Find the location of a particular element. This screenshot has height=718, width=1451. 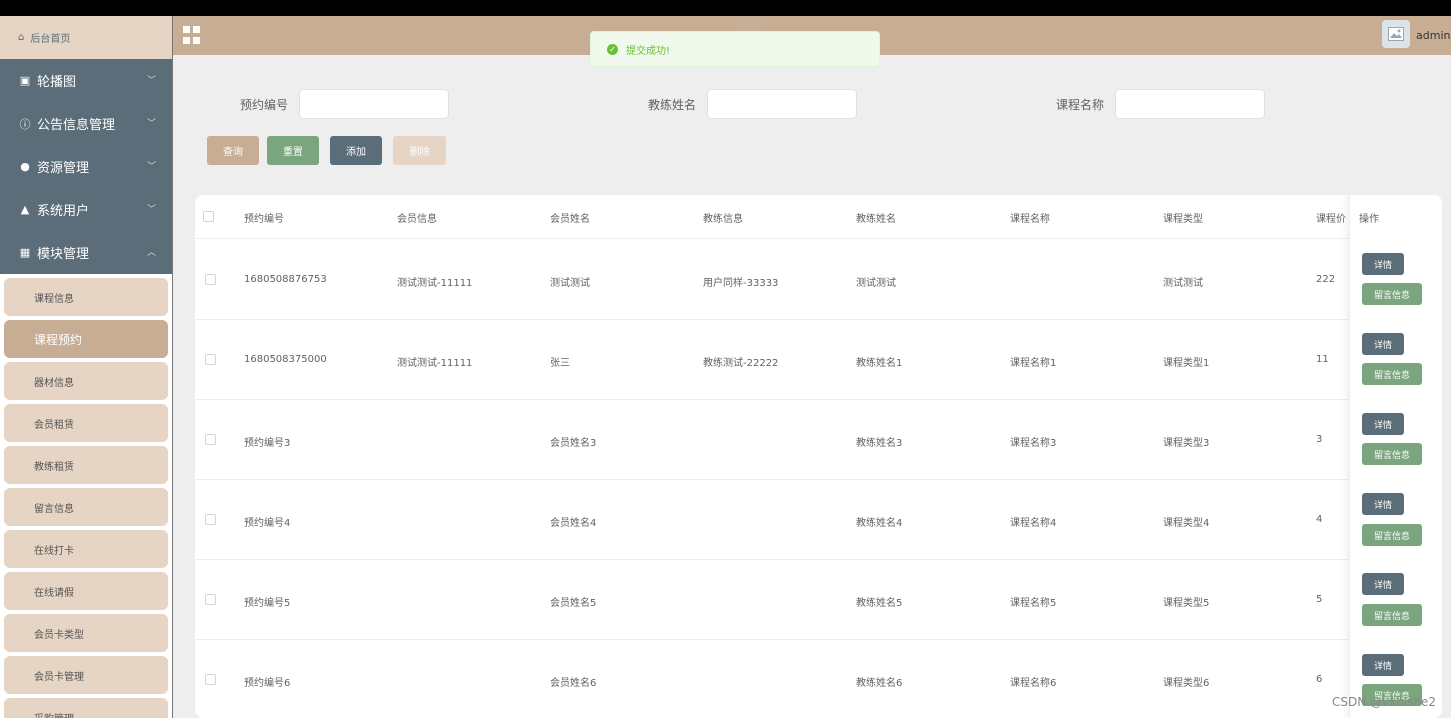

column-header: 预约编号 is located at coordinates (264, 219).